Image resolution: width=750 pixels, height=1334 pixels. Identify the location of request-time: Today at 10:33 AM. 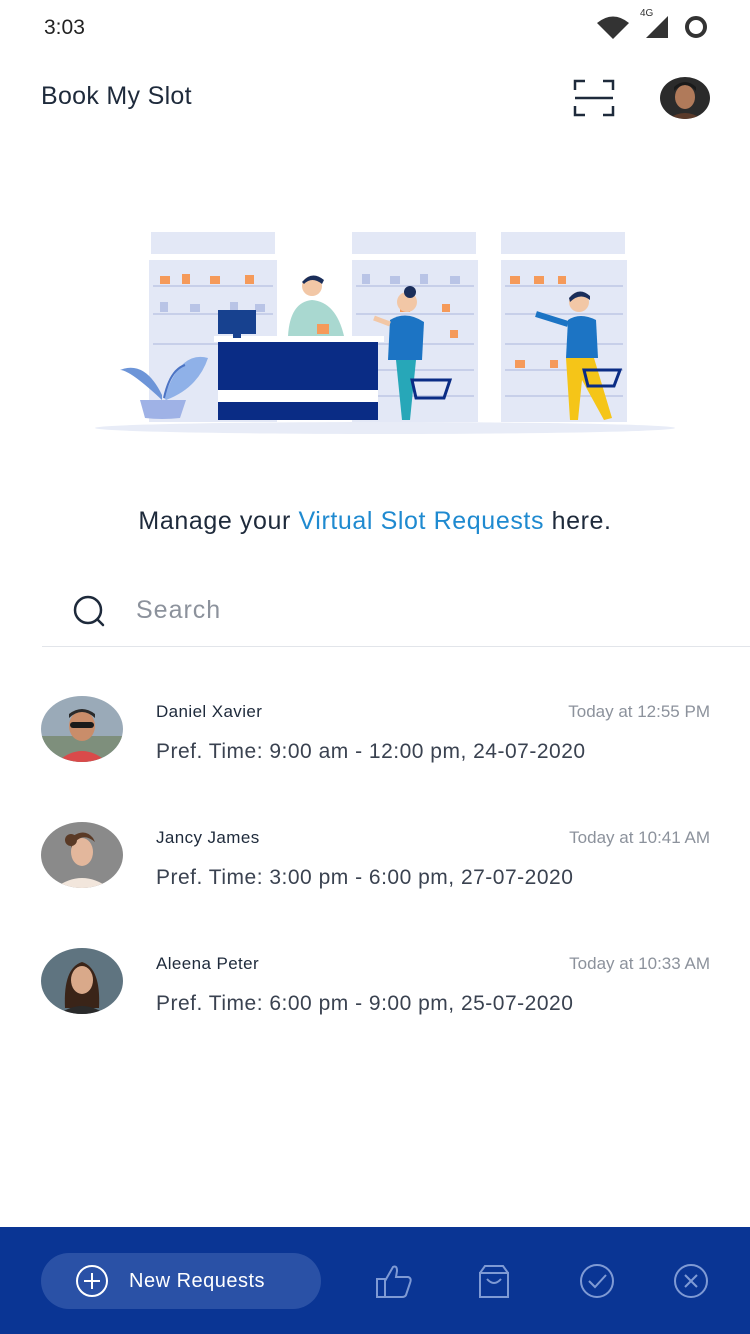
(639, 963).